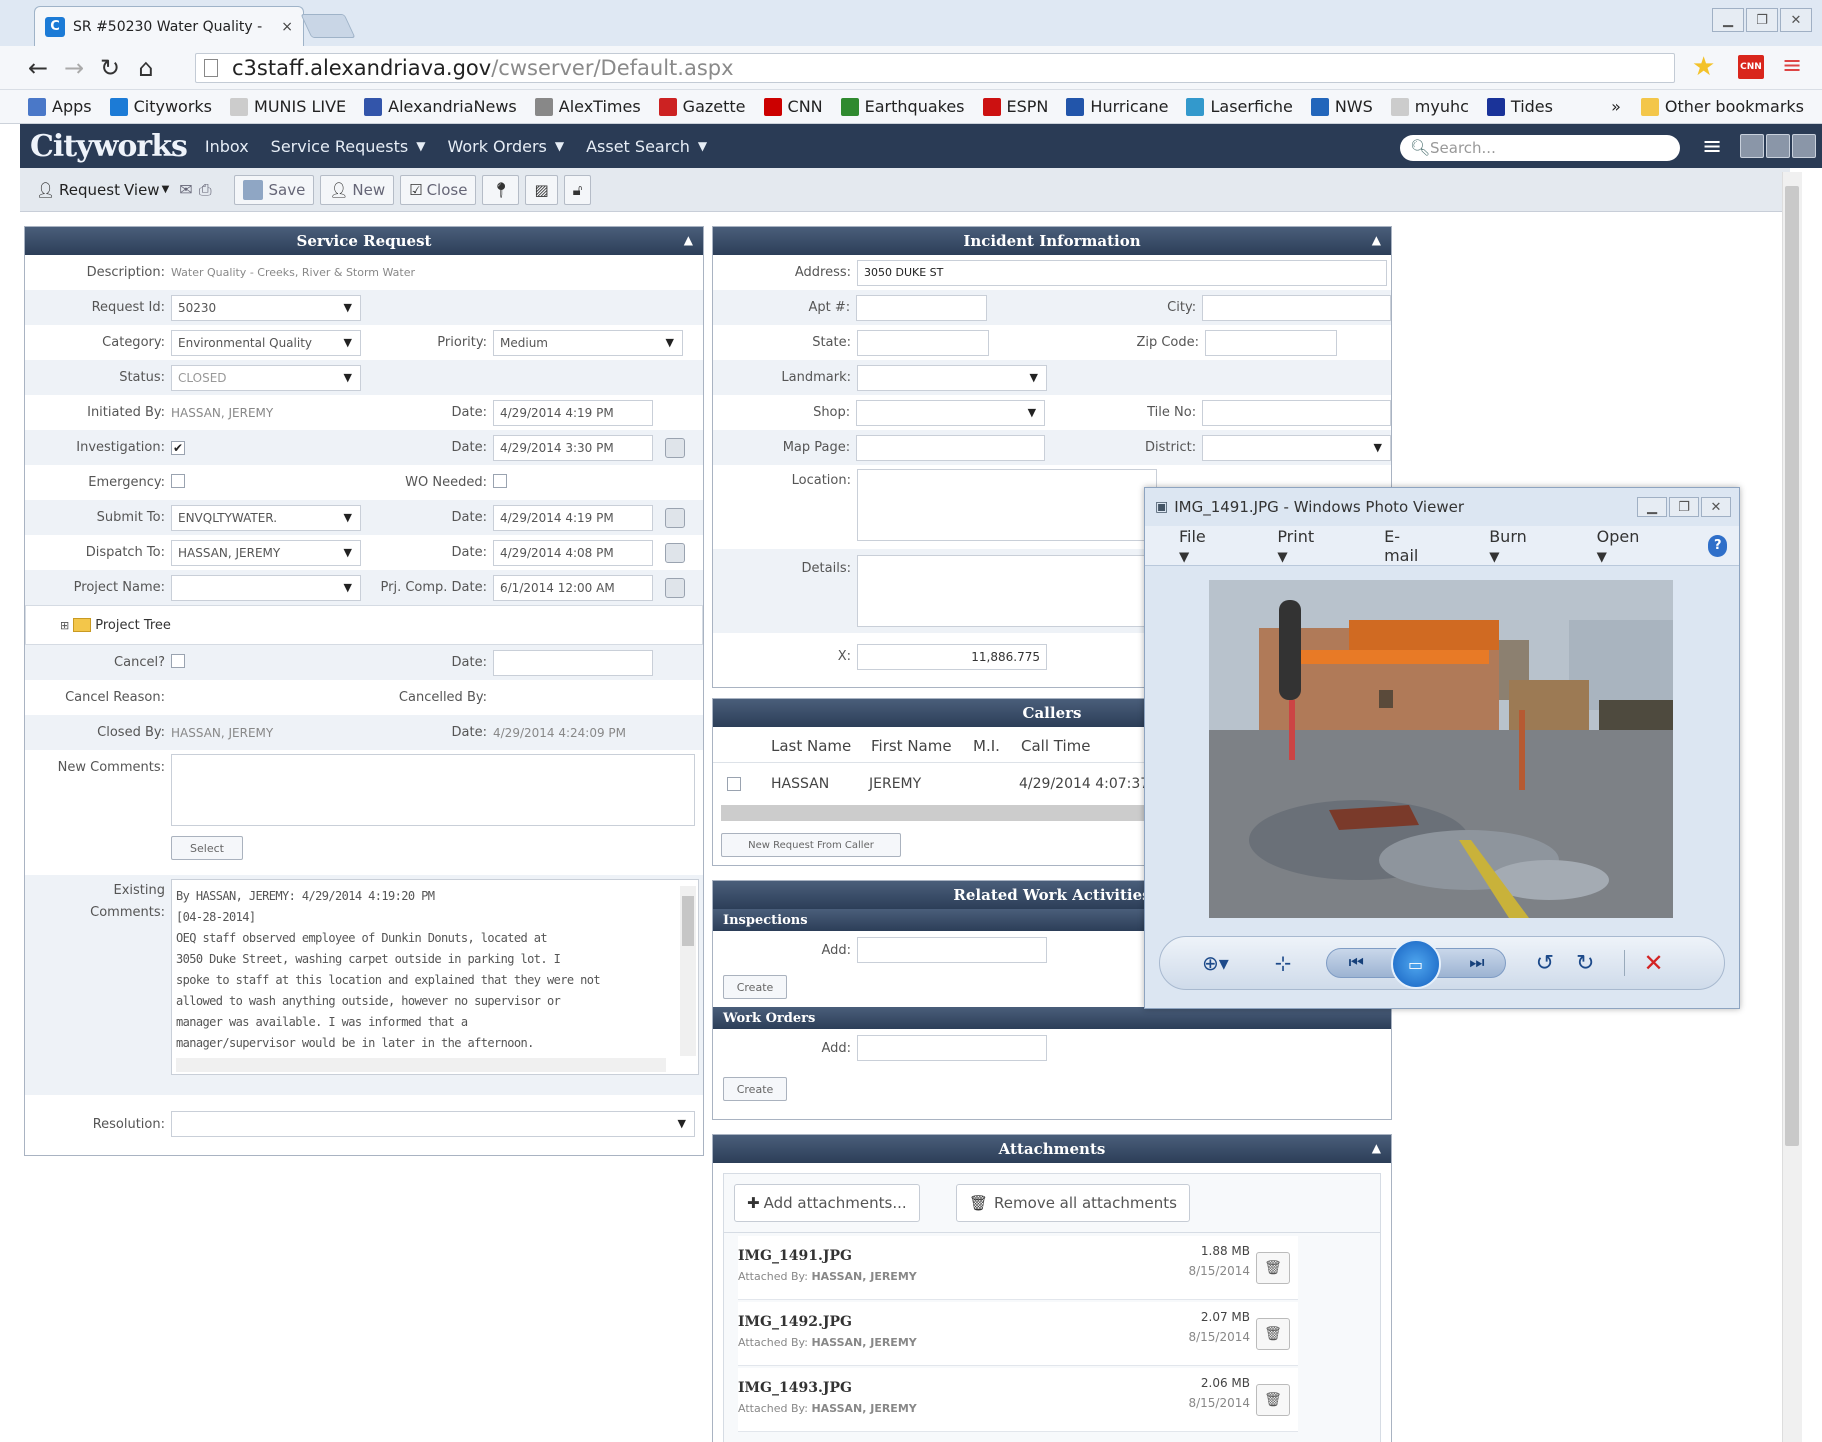 Image resolution: width=1822 pixels, height=1442 pixels. Describe the element at coordinates (811, 845) in the screenshot. I see `new-request-from-caller-button: New Request From Caller` at that location.